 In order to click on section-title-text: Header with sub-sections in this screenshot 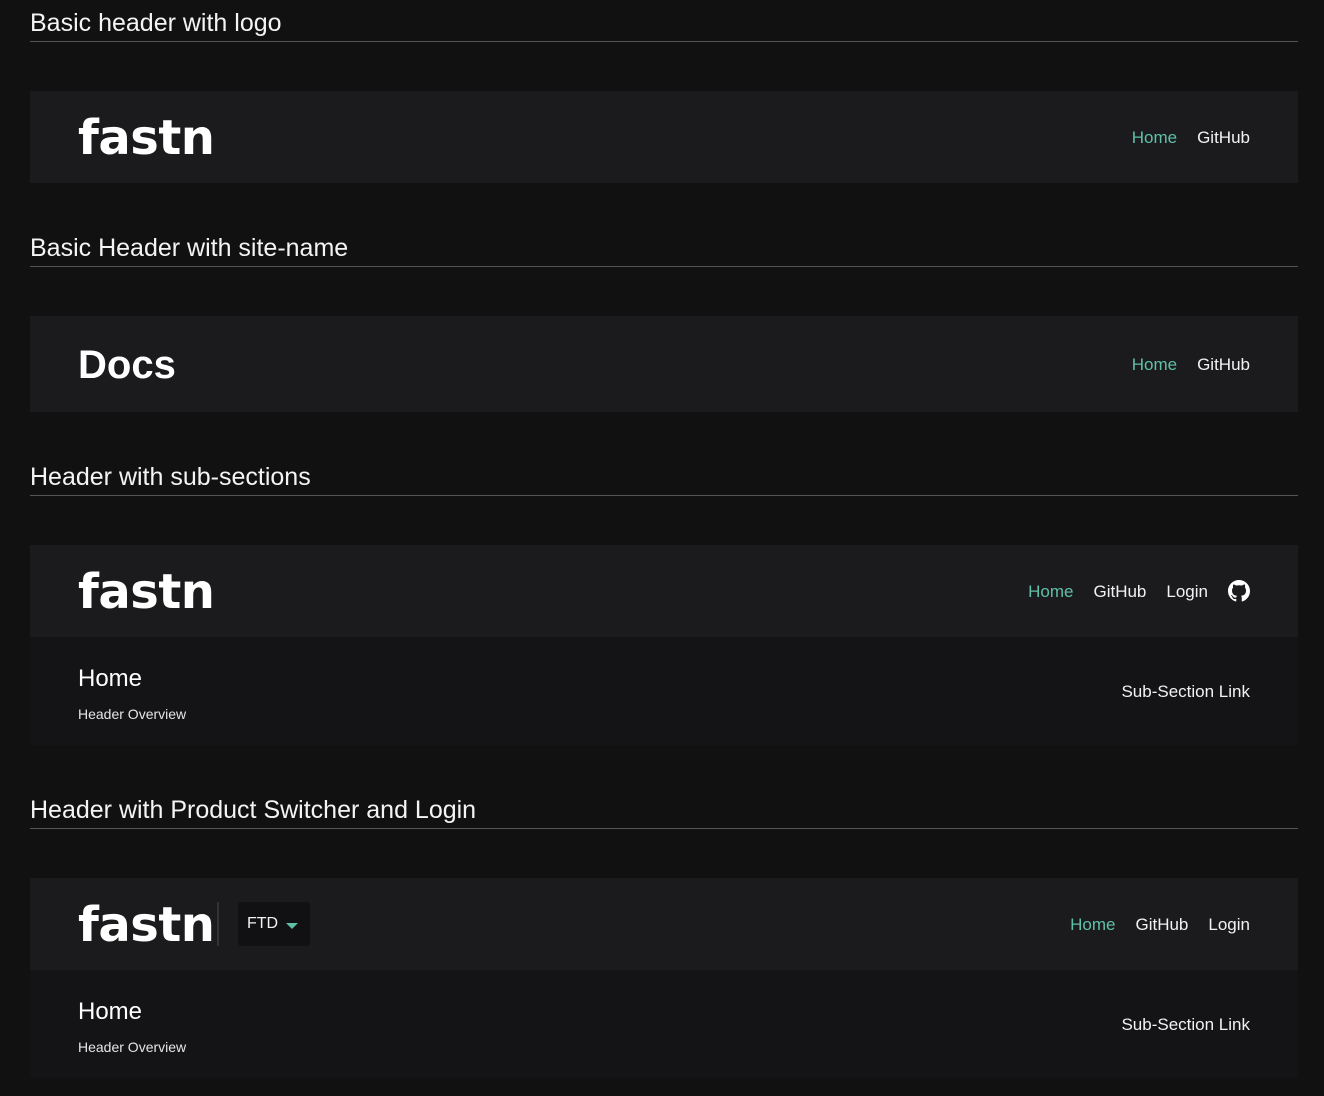, I will do `click(170, 477)`.